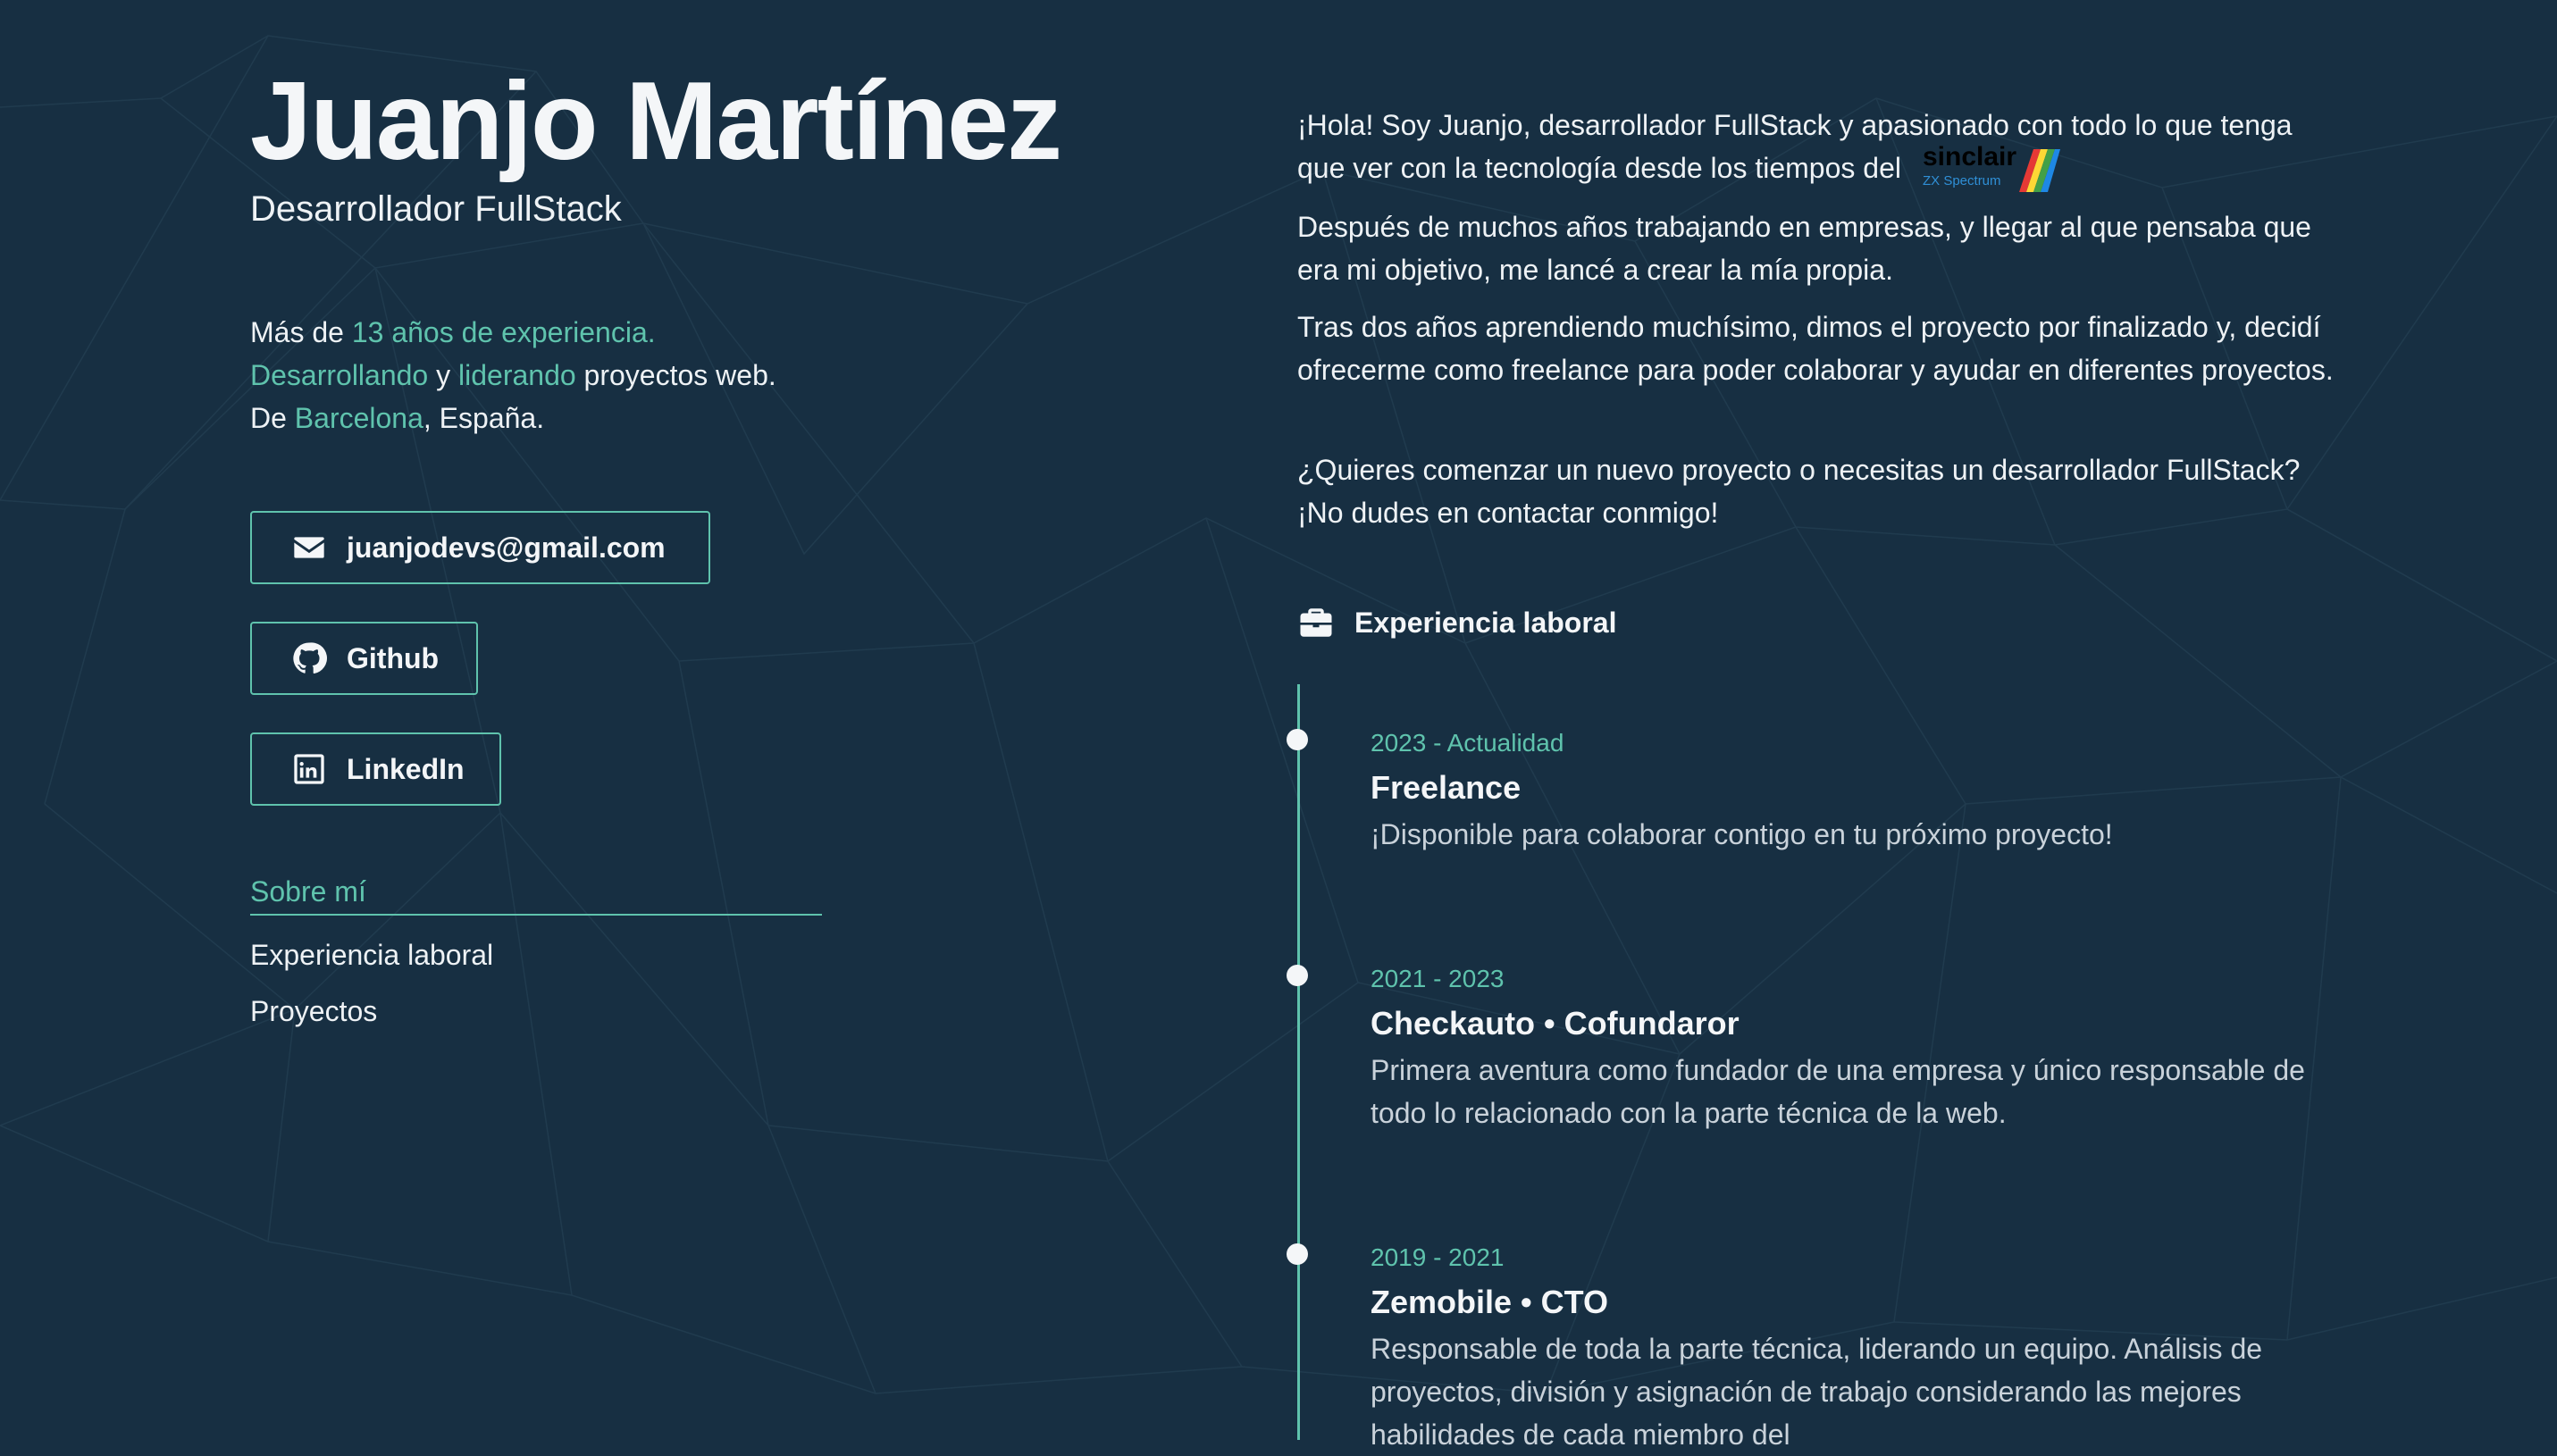 This screenshot has width=2557, height=1456. I want to click on zx-spectrum-logo: sinclair ZX Spectrum, so click(1991, 167).